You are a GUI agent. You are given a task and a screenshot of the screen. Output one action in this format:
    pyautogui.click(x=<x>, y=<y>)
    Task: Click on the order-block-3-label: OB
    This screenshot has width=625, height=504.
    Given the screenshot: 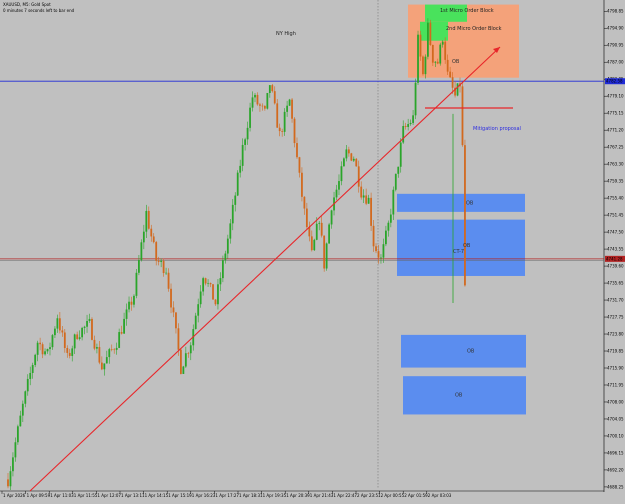 What is the action you would take?
    pyautogui.click(x=471, y=351)
    